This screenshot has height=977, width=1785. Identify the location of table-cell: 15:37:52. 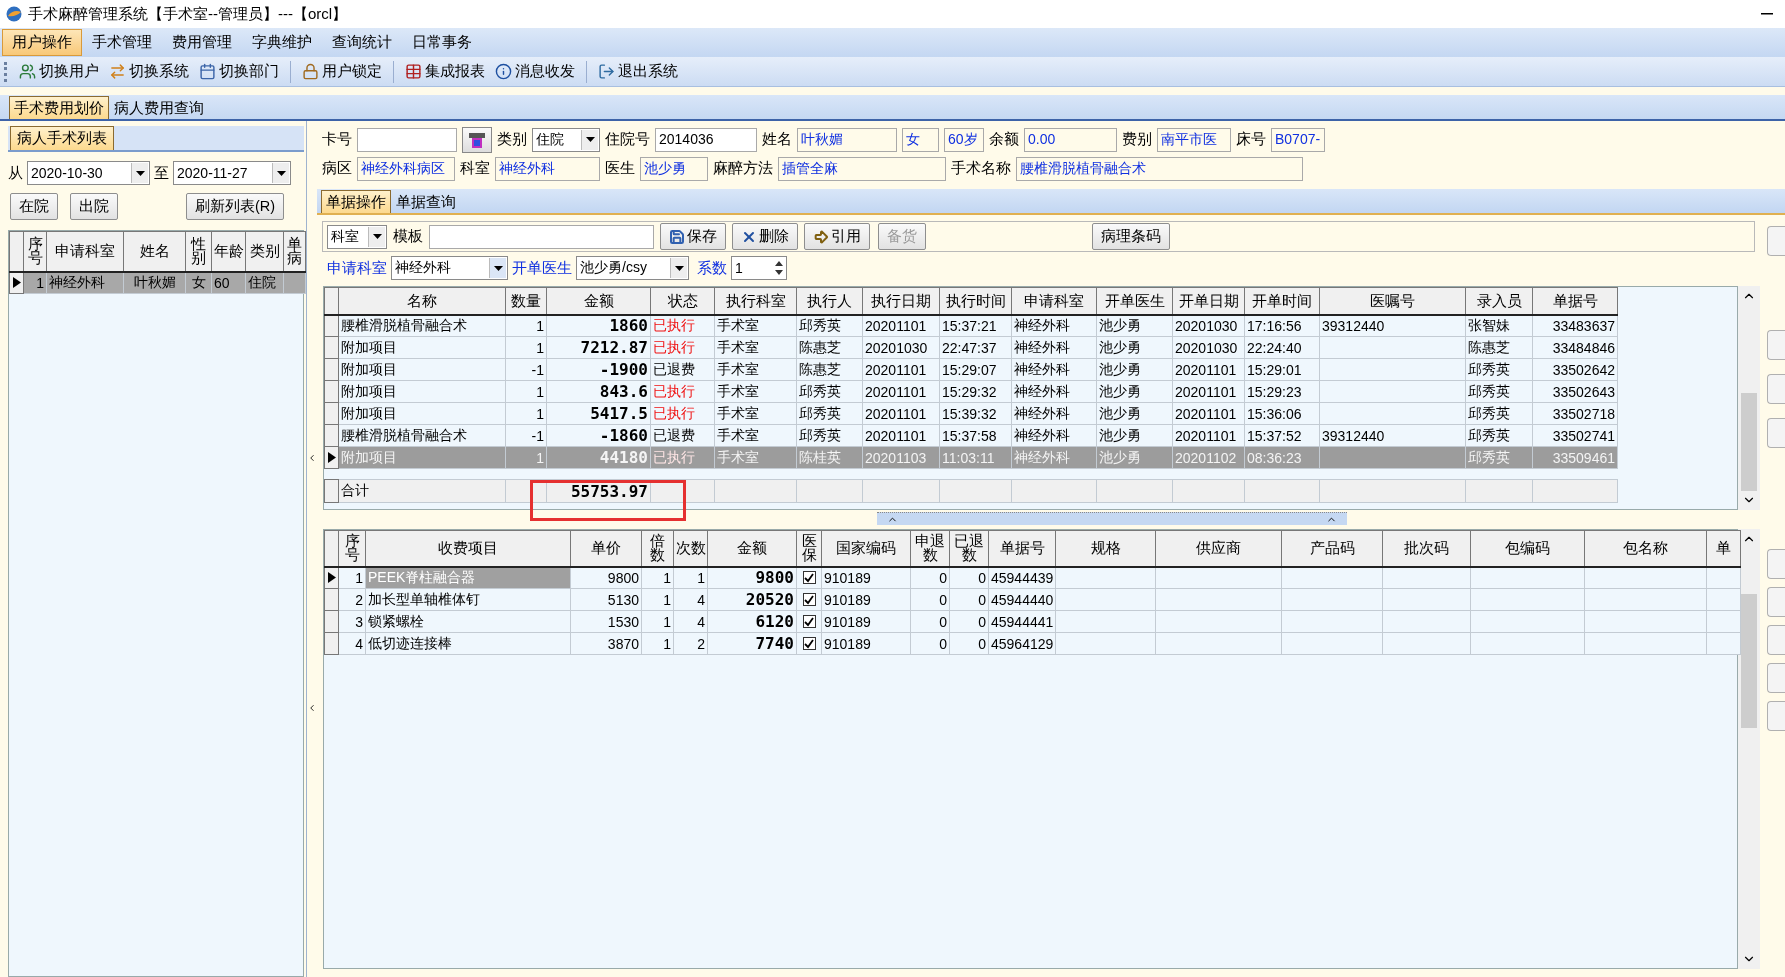
(1282, 435).